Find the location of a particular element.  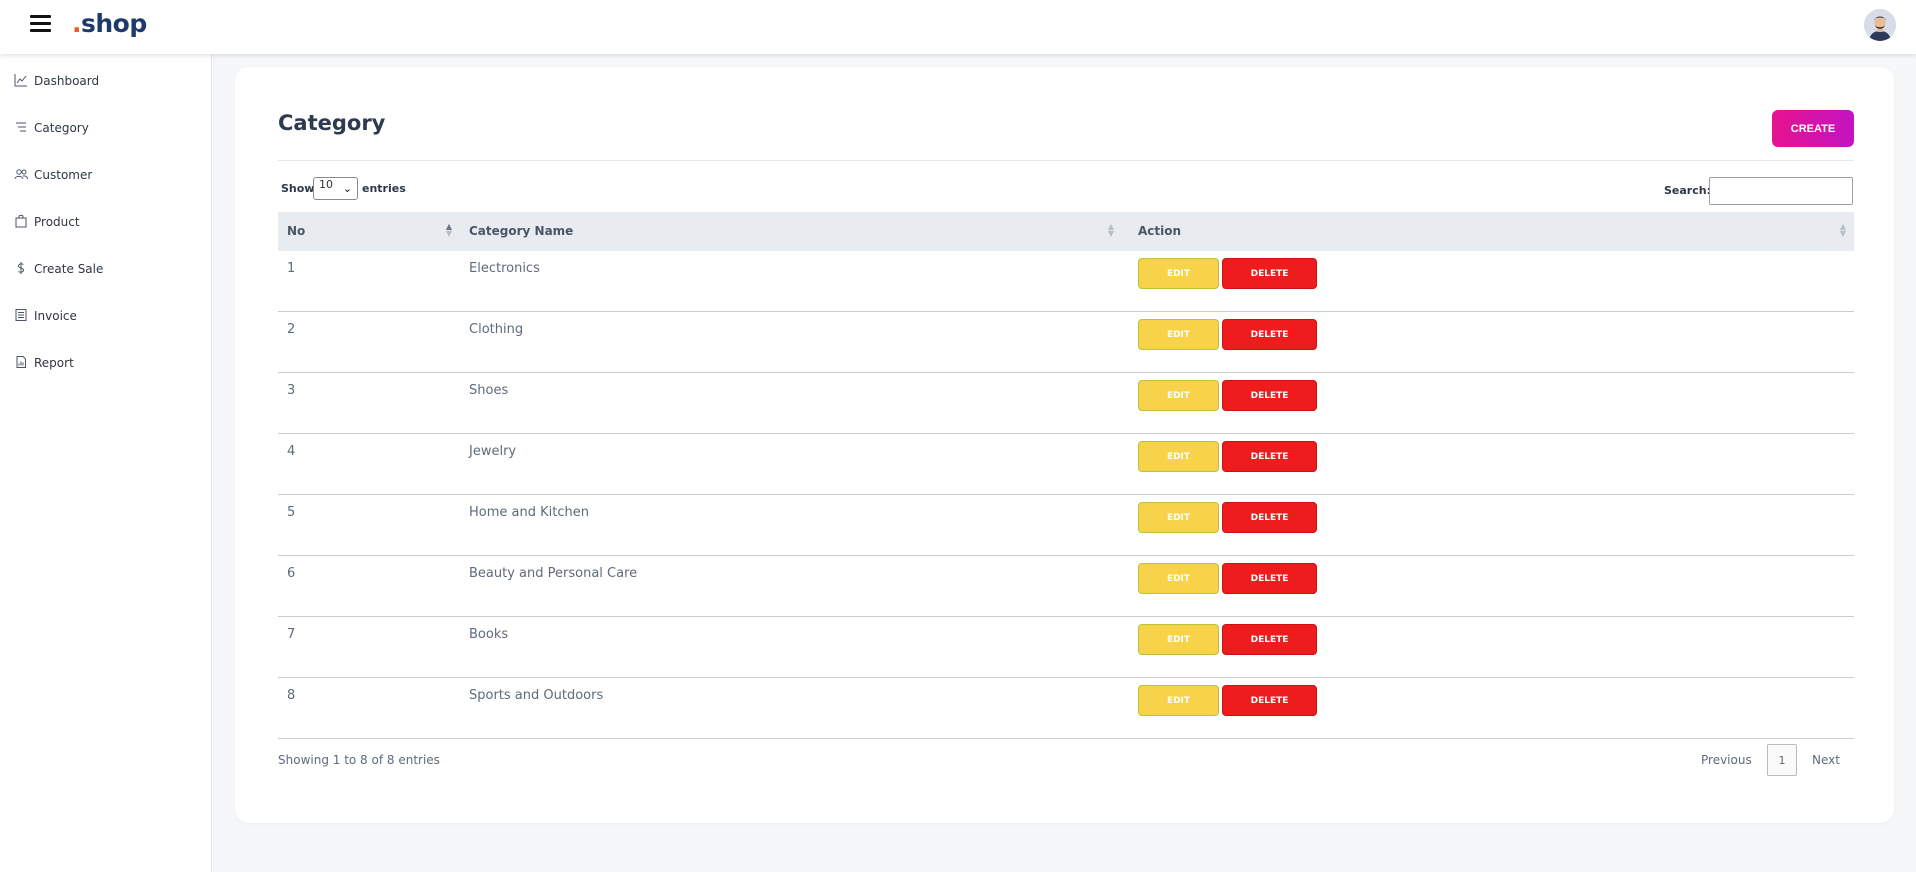

bag-icon is located at coordinates (21, 221).